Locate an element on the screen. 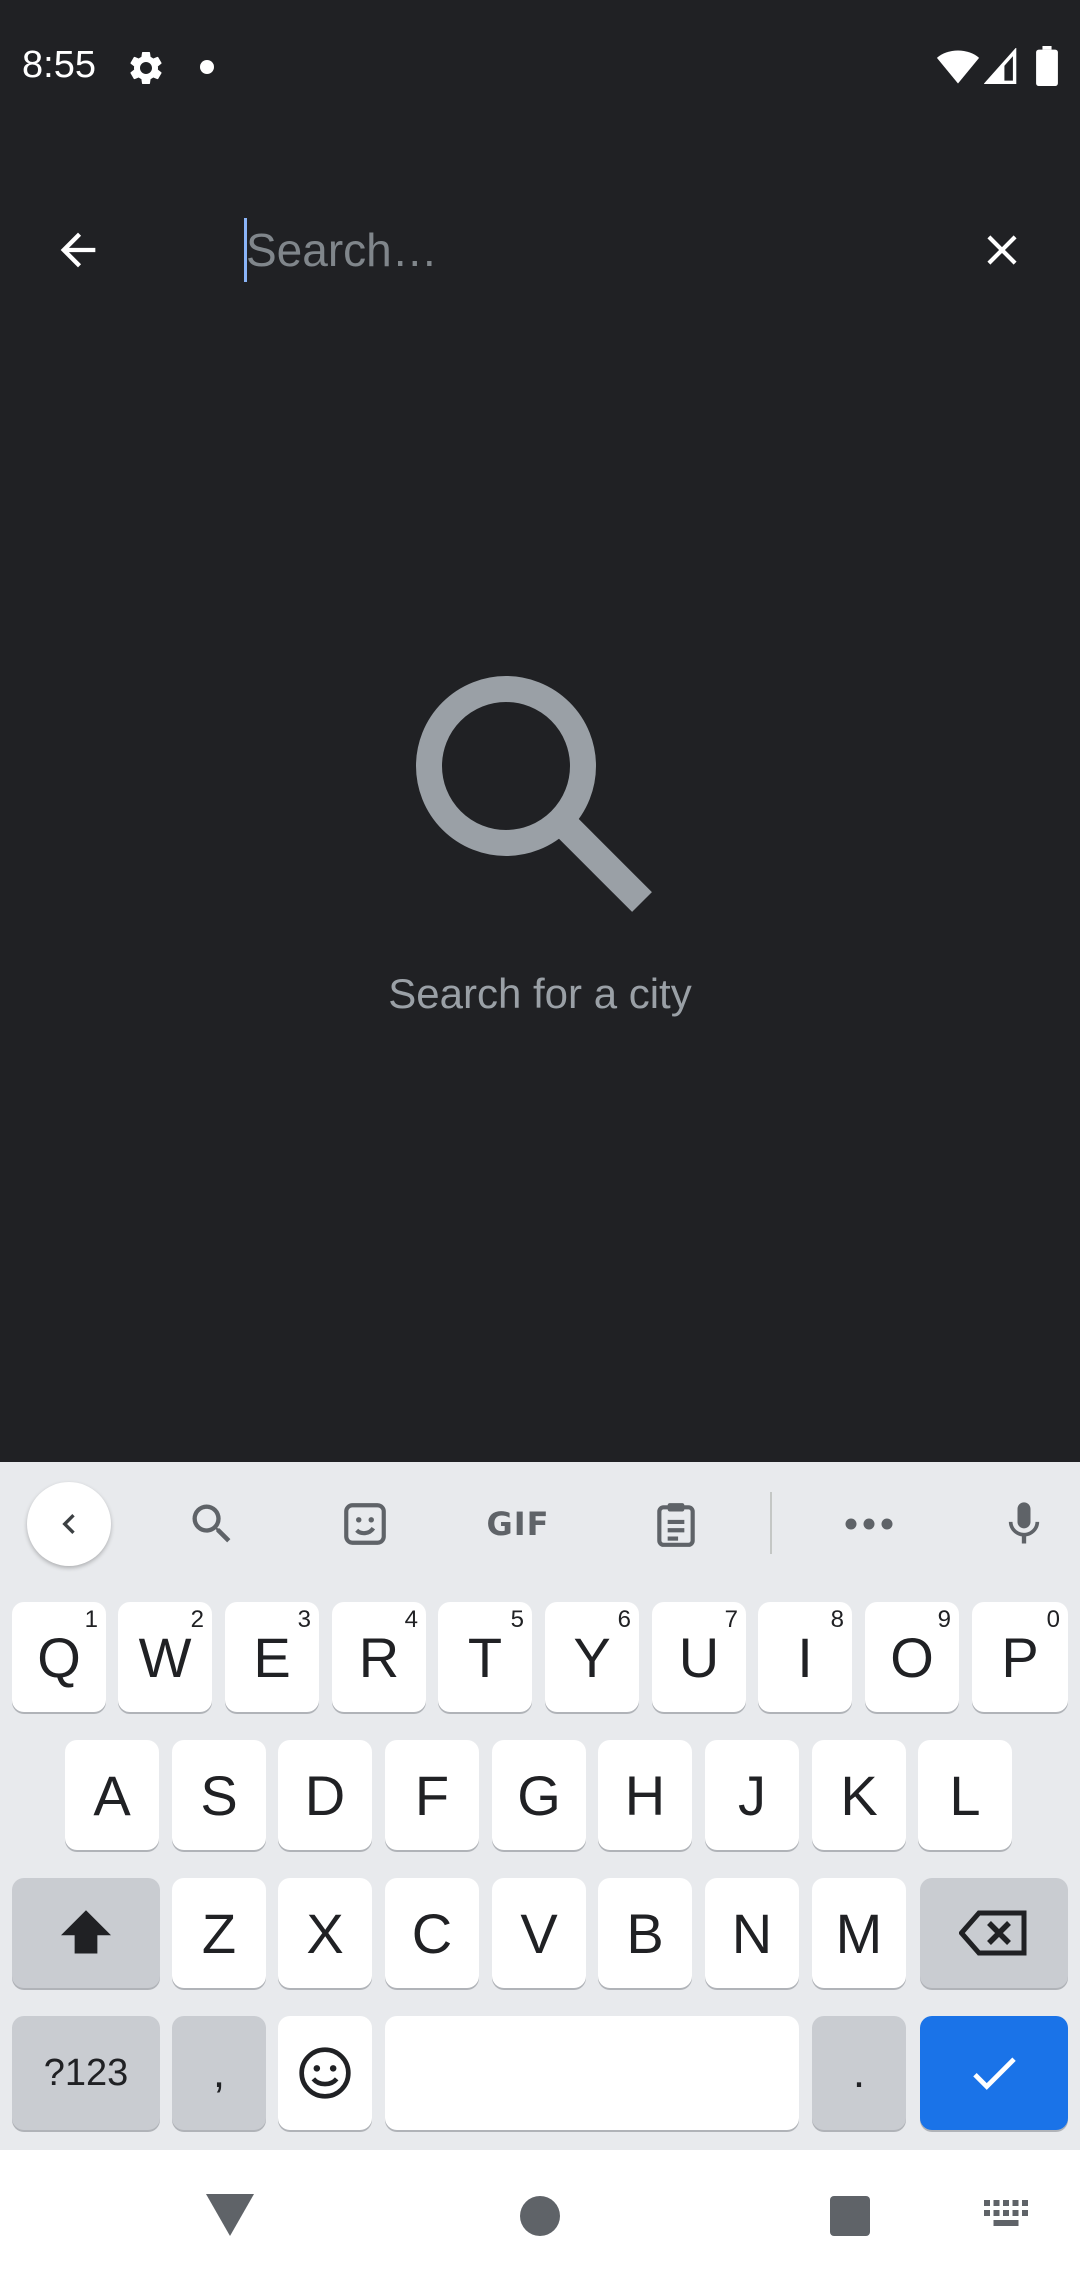 Image resolution: width=1080 pixels, height=2280 pixels. navigation-bar is located at coordinates (540, 2215).